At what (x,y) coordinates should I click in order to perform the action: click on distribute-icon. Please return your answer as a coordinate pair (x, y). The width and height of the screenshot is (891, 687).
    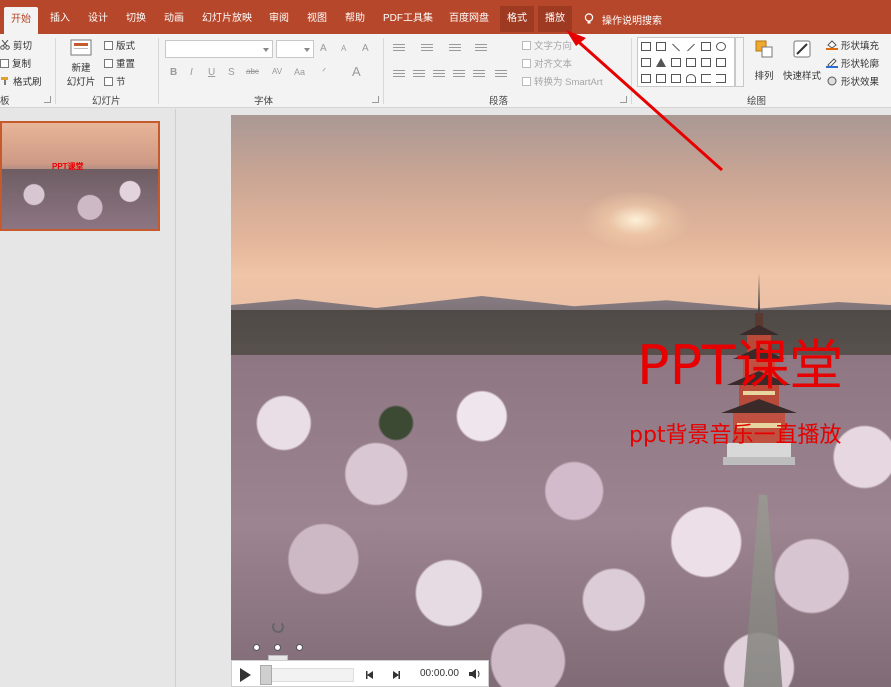
    Looking at the image, I should click on (479, 75).